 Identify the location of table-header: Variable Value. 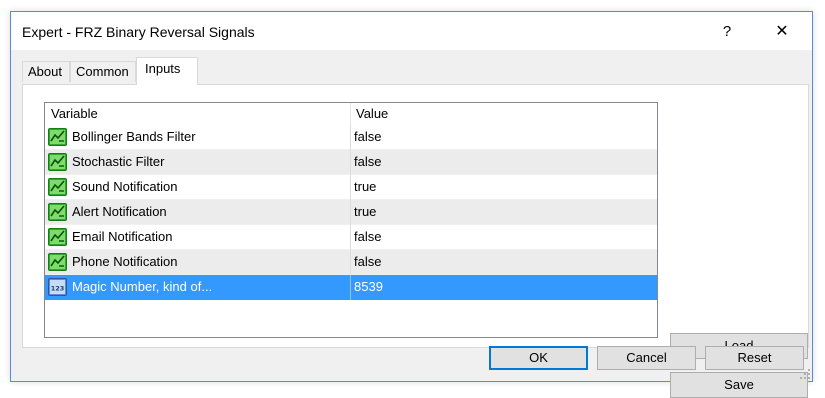
(351, 114).